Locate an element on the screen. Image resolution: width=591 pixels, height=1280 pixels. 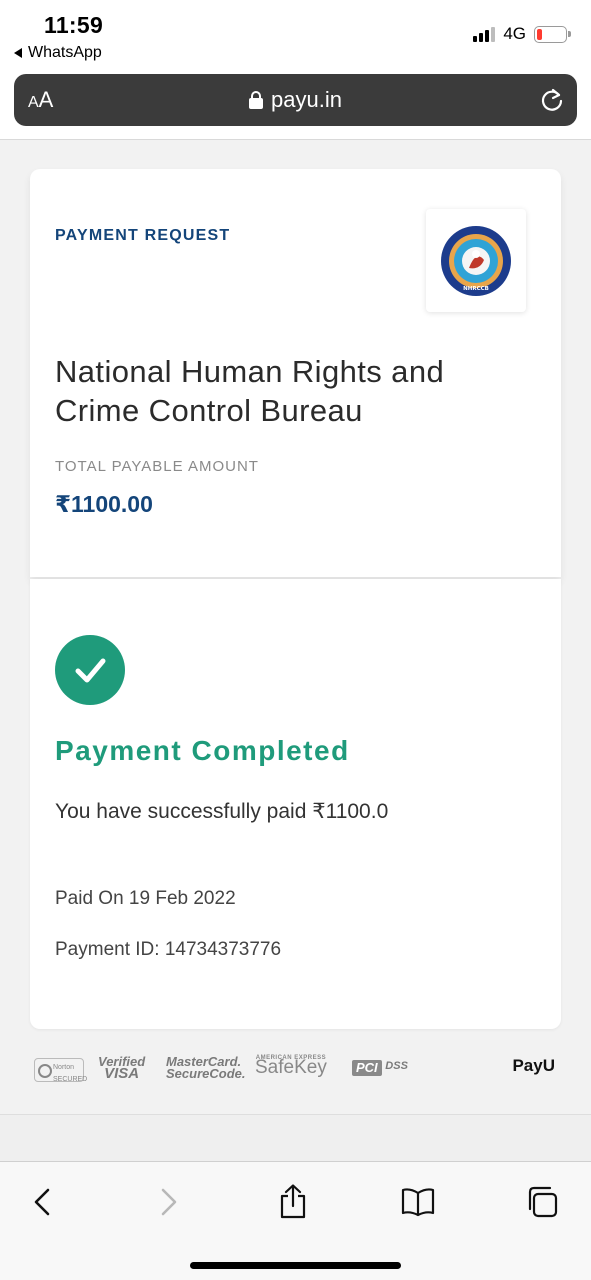
share-icon is located at coordinates (293, 1201).